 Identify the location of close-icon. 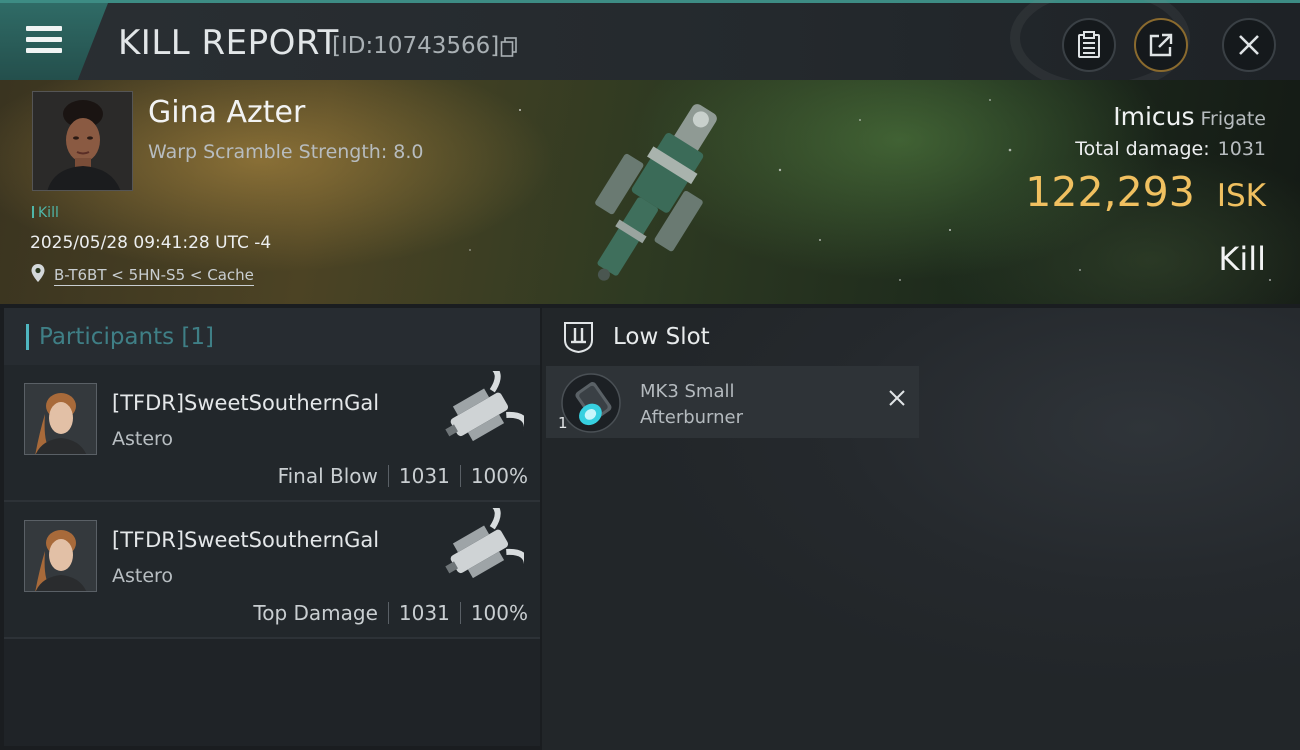
(1249, 45).